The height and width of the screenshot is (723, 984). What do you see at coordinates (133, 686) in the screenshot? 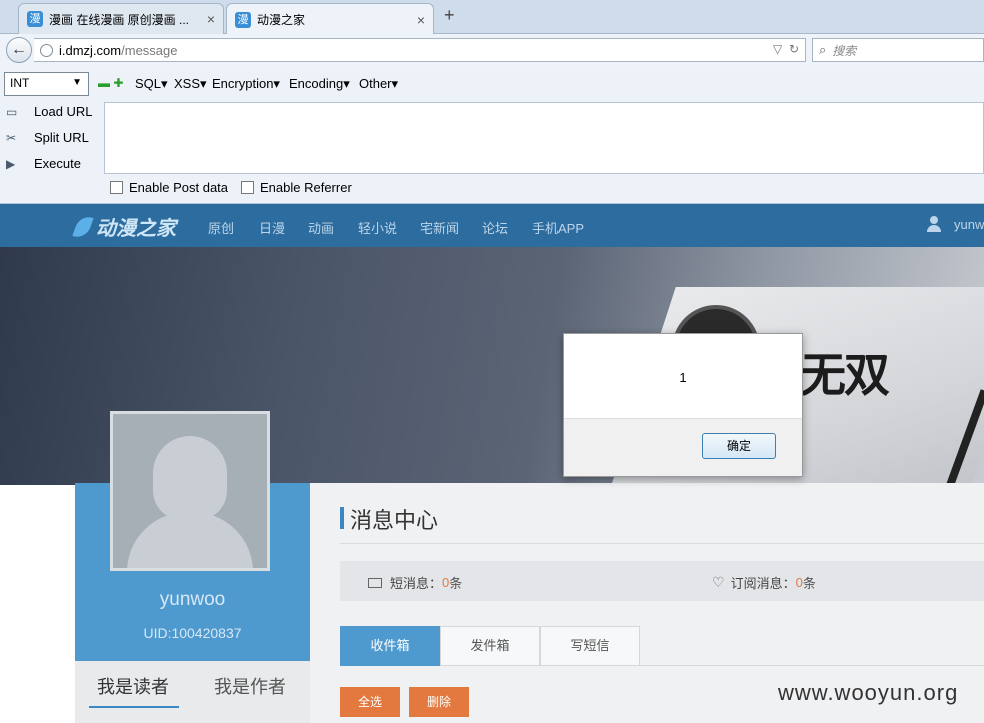
I see `tab-reader: 我是读者` at bounding box center [133, 686].